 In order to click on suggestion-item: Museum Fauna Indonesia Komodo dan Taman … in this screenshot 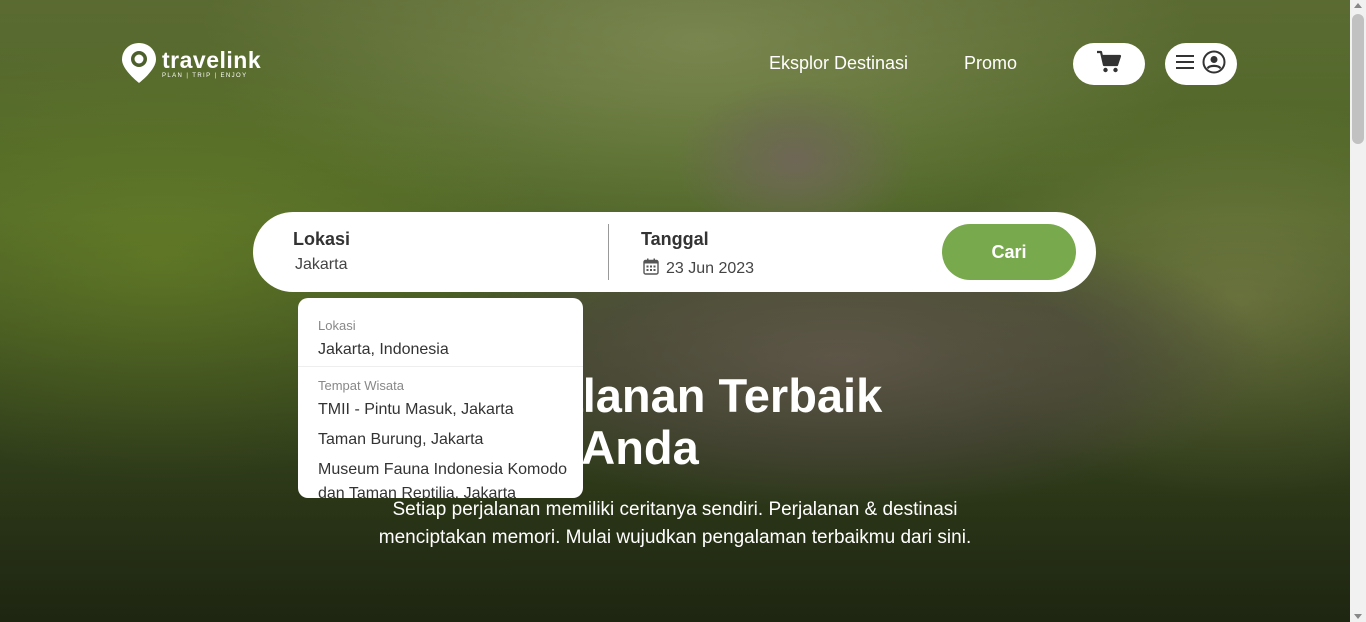, I will do `click(445, 478)`.